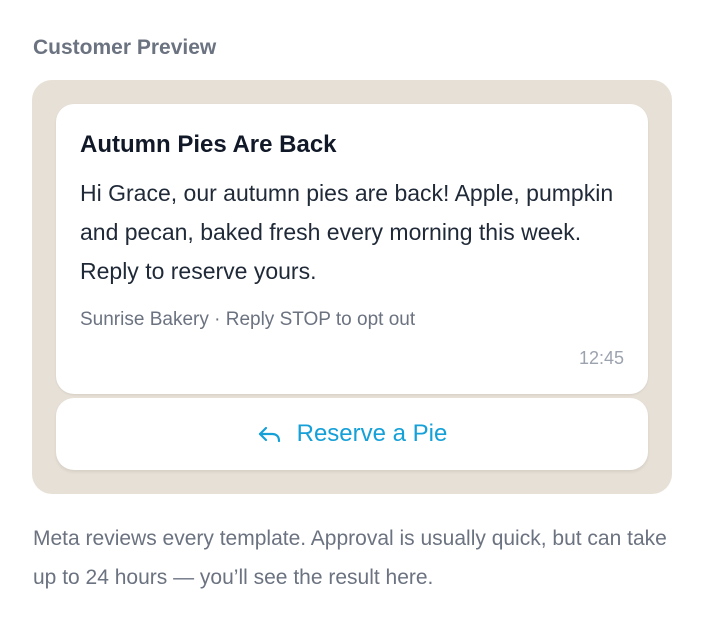 The height and width of the screenshot is (628, 704). What do you see at coordinates (248, 319) in the screenshot?
I see `message-footer: Sunrise Bakery · Reply STOP to opt out` at bounding box center [248, 319].